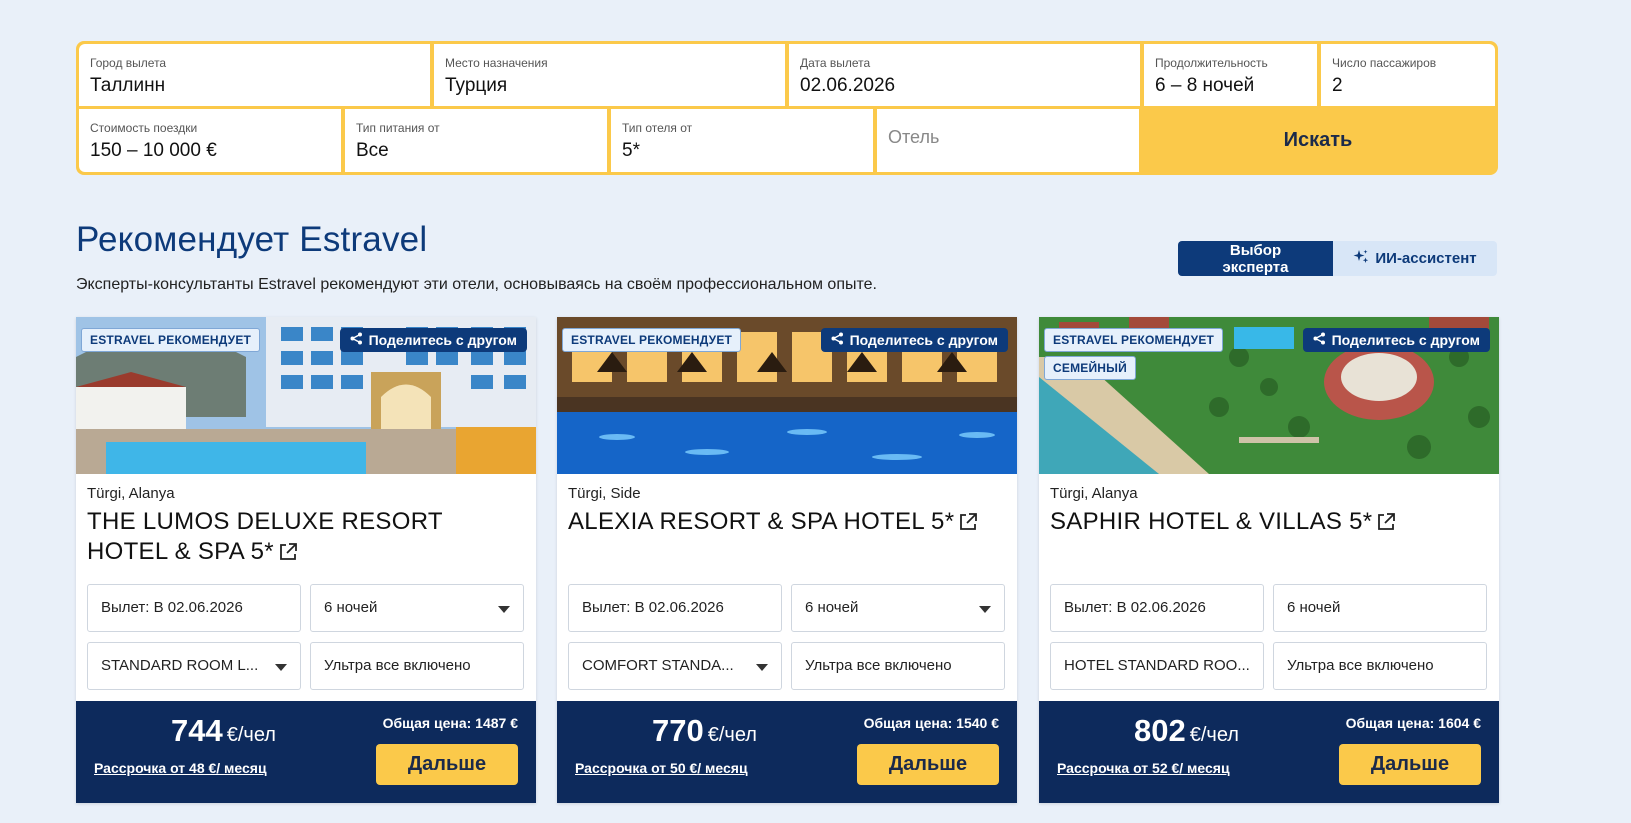 This screenshot has width=1631, height=823. I want to click on price-range-field: Стоимость поездки 150 – 10 000 €, so click(210, 140).